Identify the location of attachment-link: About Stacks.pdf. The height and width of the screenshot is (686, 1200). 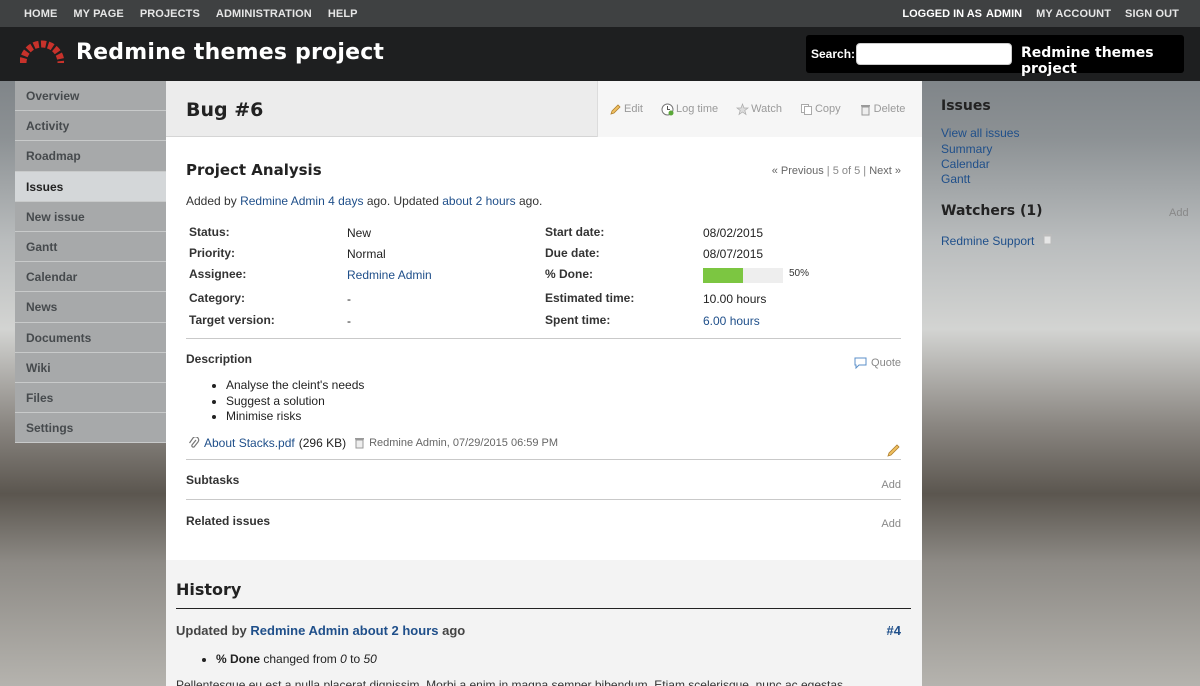
(249, 443).